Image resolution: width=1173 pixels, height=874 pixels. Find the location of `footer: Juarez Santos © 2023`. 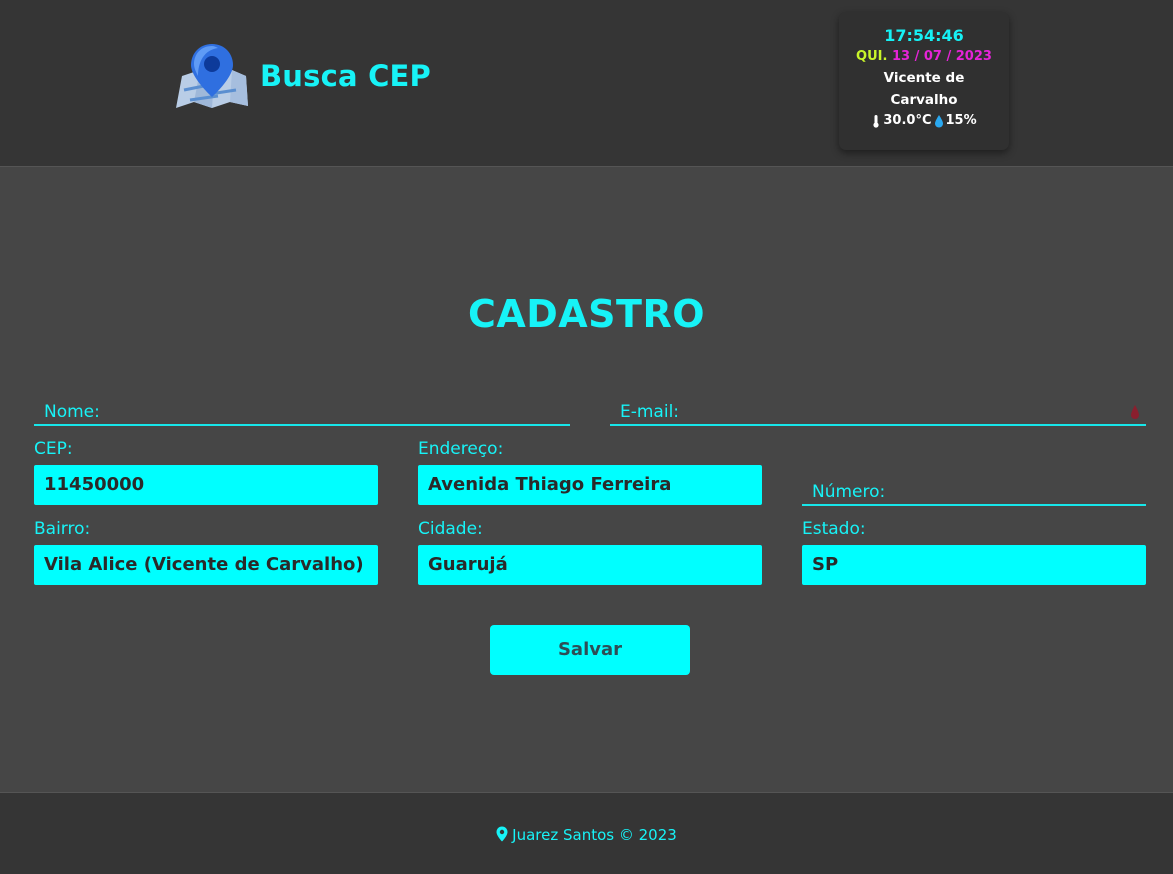

footer: Juarez Santos © 2023 is located at coordinates (586, 833).